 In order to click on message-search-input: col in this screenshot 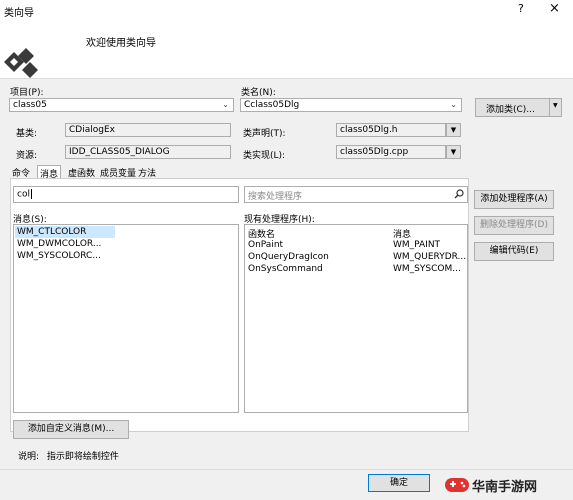, I will do `click(126, 194)`.